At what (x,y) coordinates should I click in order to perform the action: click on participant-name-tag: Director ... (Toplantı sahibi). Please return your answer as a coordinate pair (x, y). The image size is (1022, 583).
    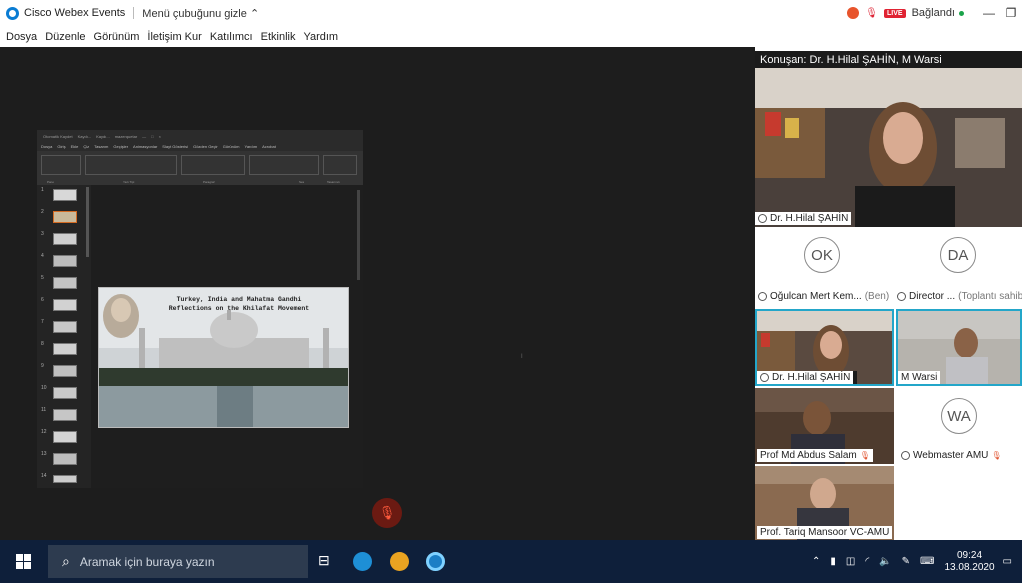
    Looking at the image, I should click on (958, 296).